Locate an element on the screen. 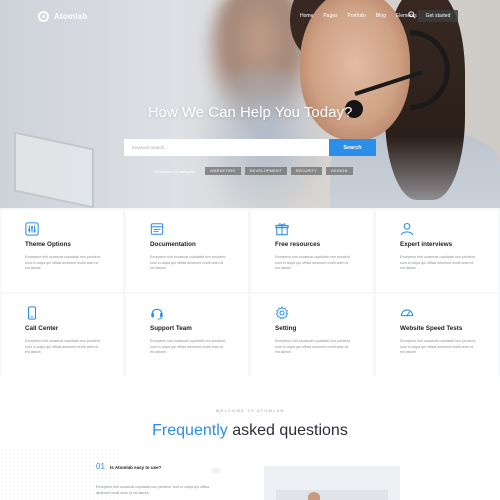 This screenshot has width=500, height=500. faq-title: Frequently asked questions is located at coordinates (250, 431).